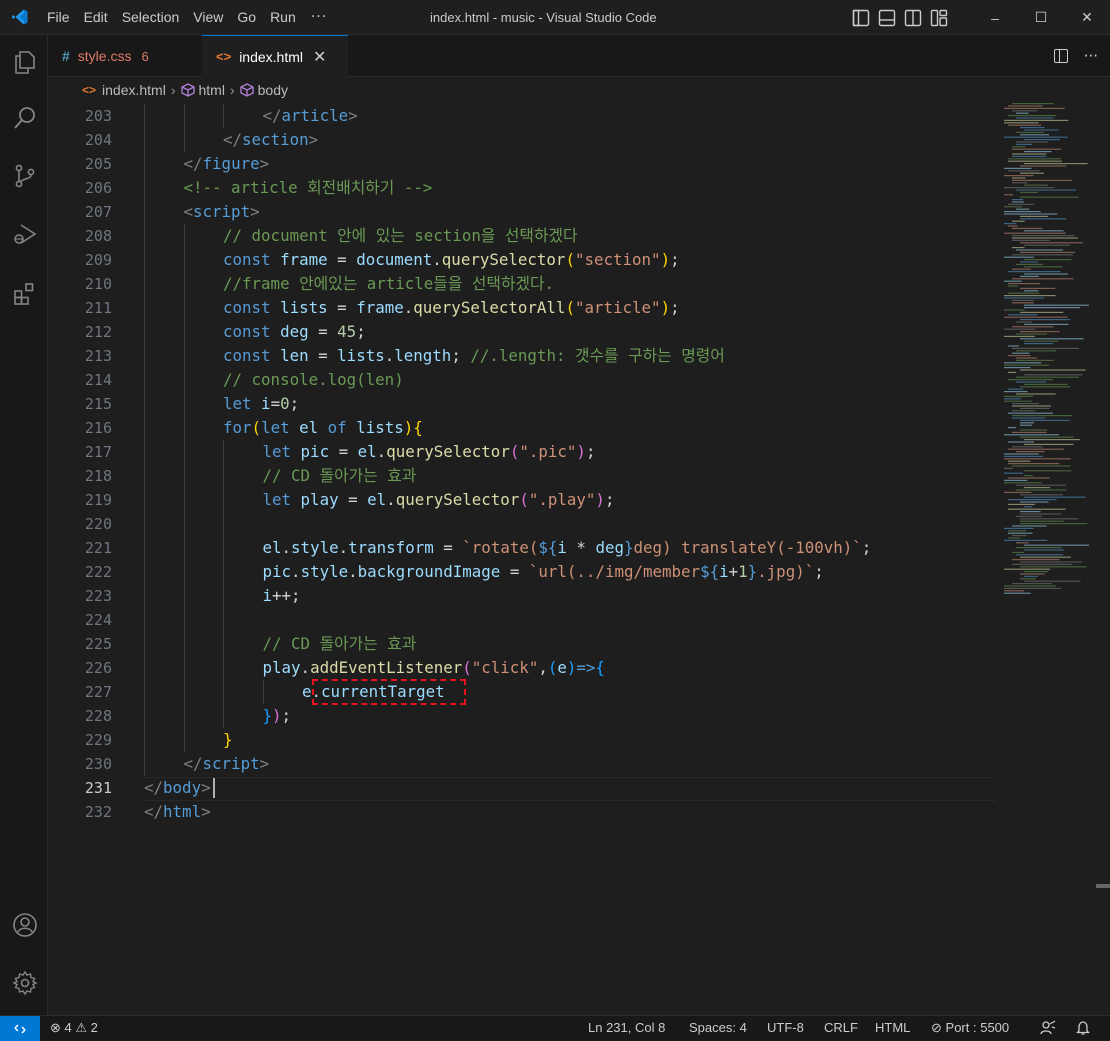 This screenshot has height=1041, width=1110. Describe the element at coordinates (212, 90) in the screenshot. I see `breadcrumb-html: html` at that location.